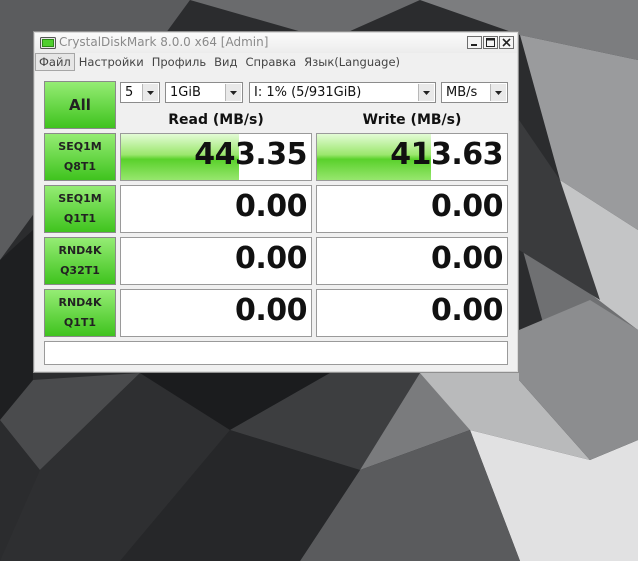  What do you see at coordinates (446, 154) in the screenshot?
I see `write-value: 413.63` at bounding box center [446, 154].